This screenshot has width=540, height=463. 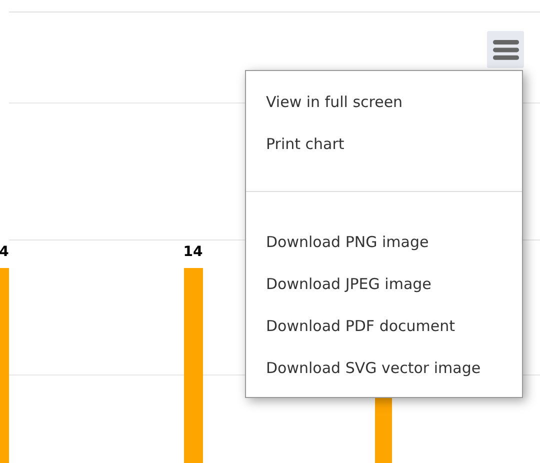 What do you see at coordinates (334, 102) in the screenshot?
I see `menu-item: View in full screen` at bounding box center [334, 102].